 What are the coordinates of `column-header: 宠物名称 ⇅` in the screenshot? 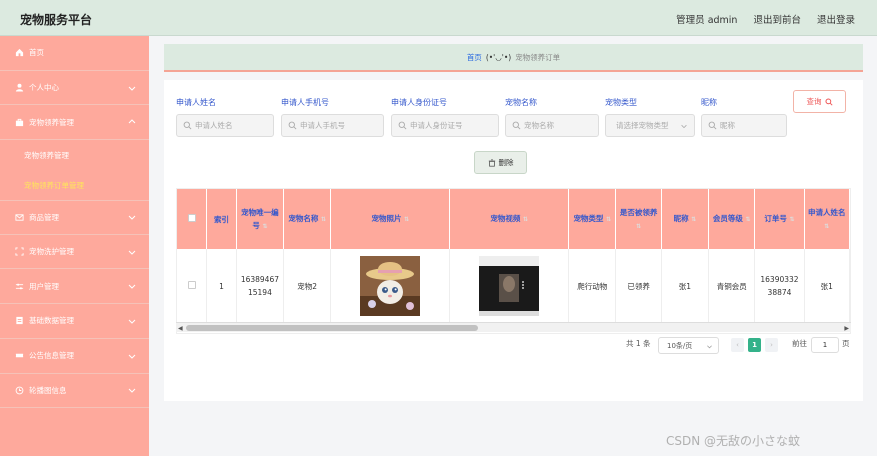 It's located at (307, 219).